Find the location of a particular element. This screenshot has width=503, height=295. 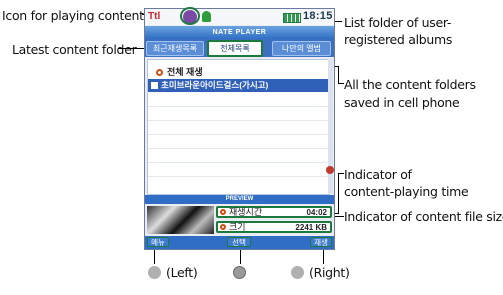

center-key-icon is located at coordinates (239, 272).